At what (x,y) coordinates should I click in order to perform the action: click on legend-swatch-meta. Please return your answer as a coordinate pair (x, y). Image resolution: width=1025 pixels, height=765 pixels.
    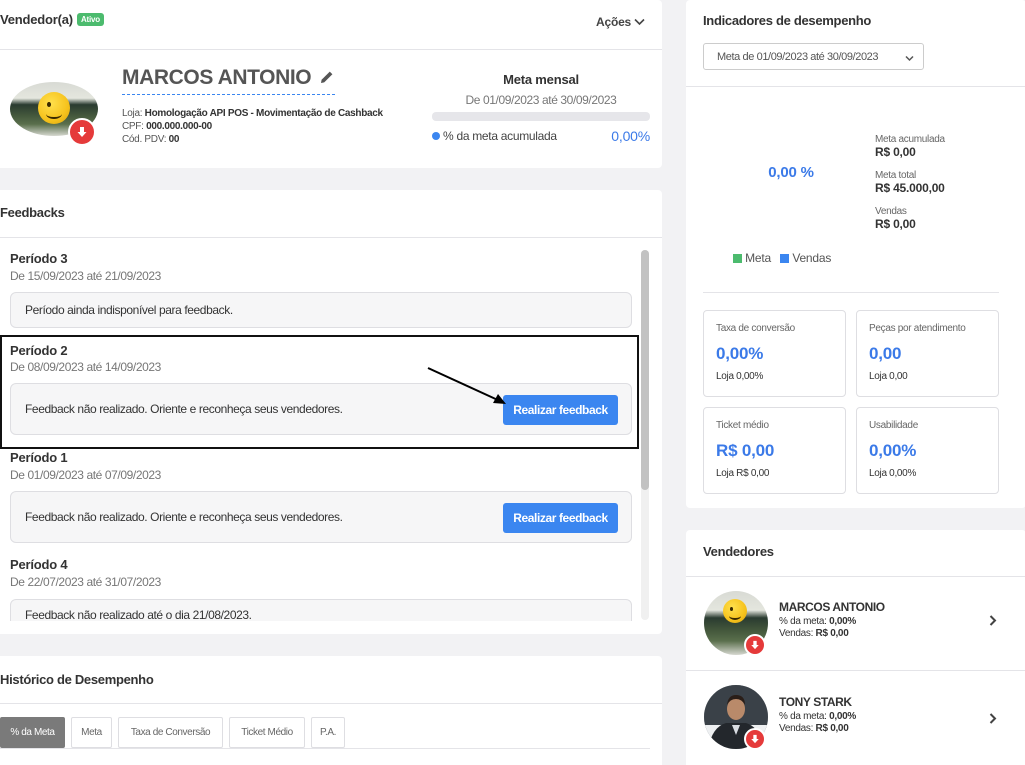
    Looking at the image, I should click on (737, 258).